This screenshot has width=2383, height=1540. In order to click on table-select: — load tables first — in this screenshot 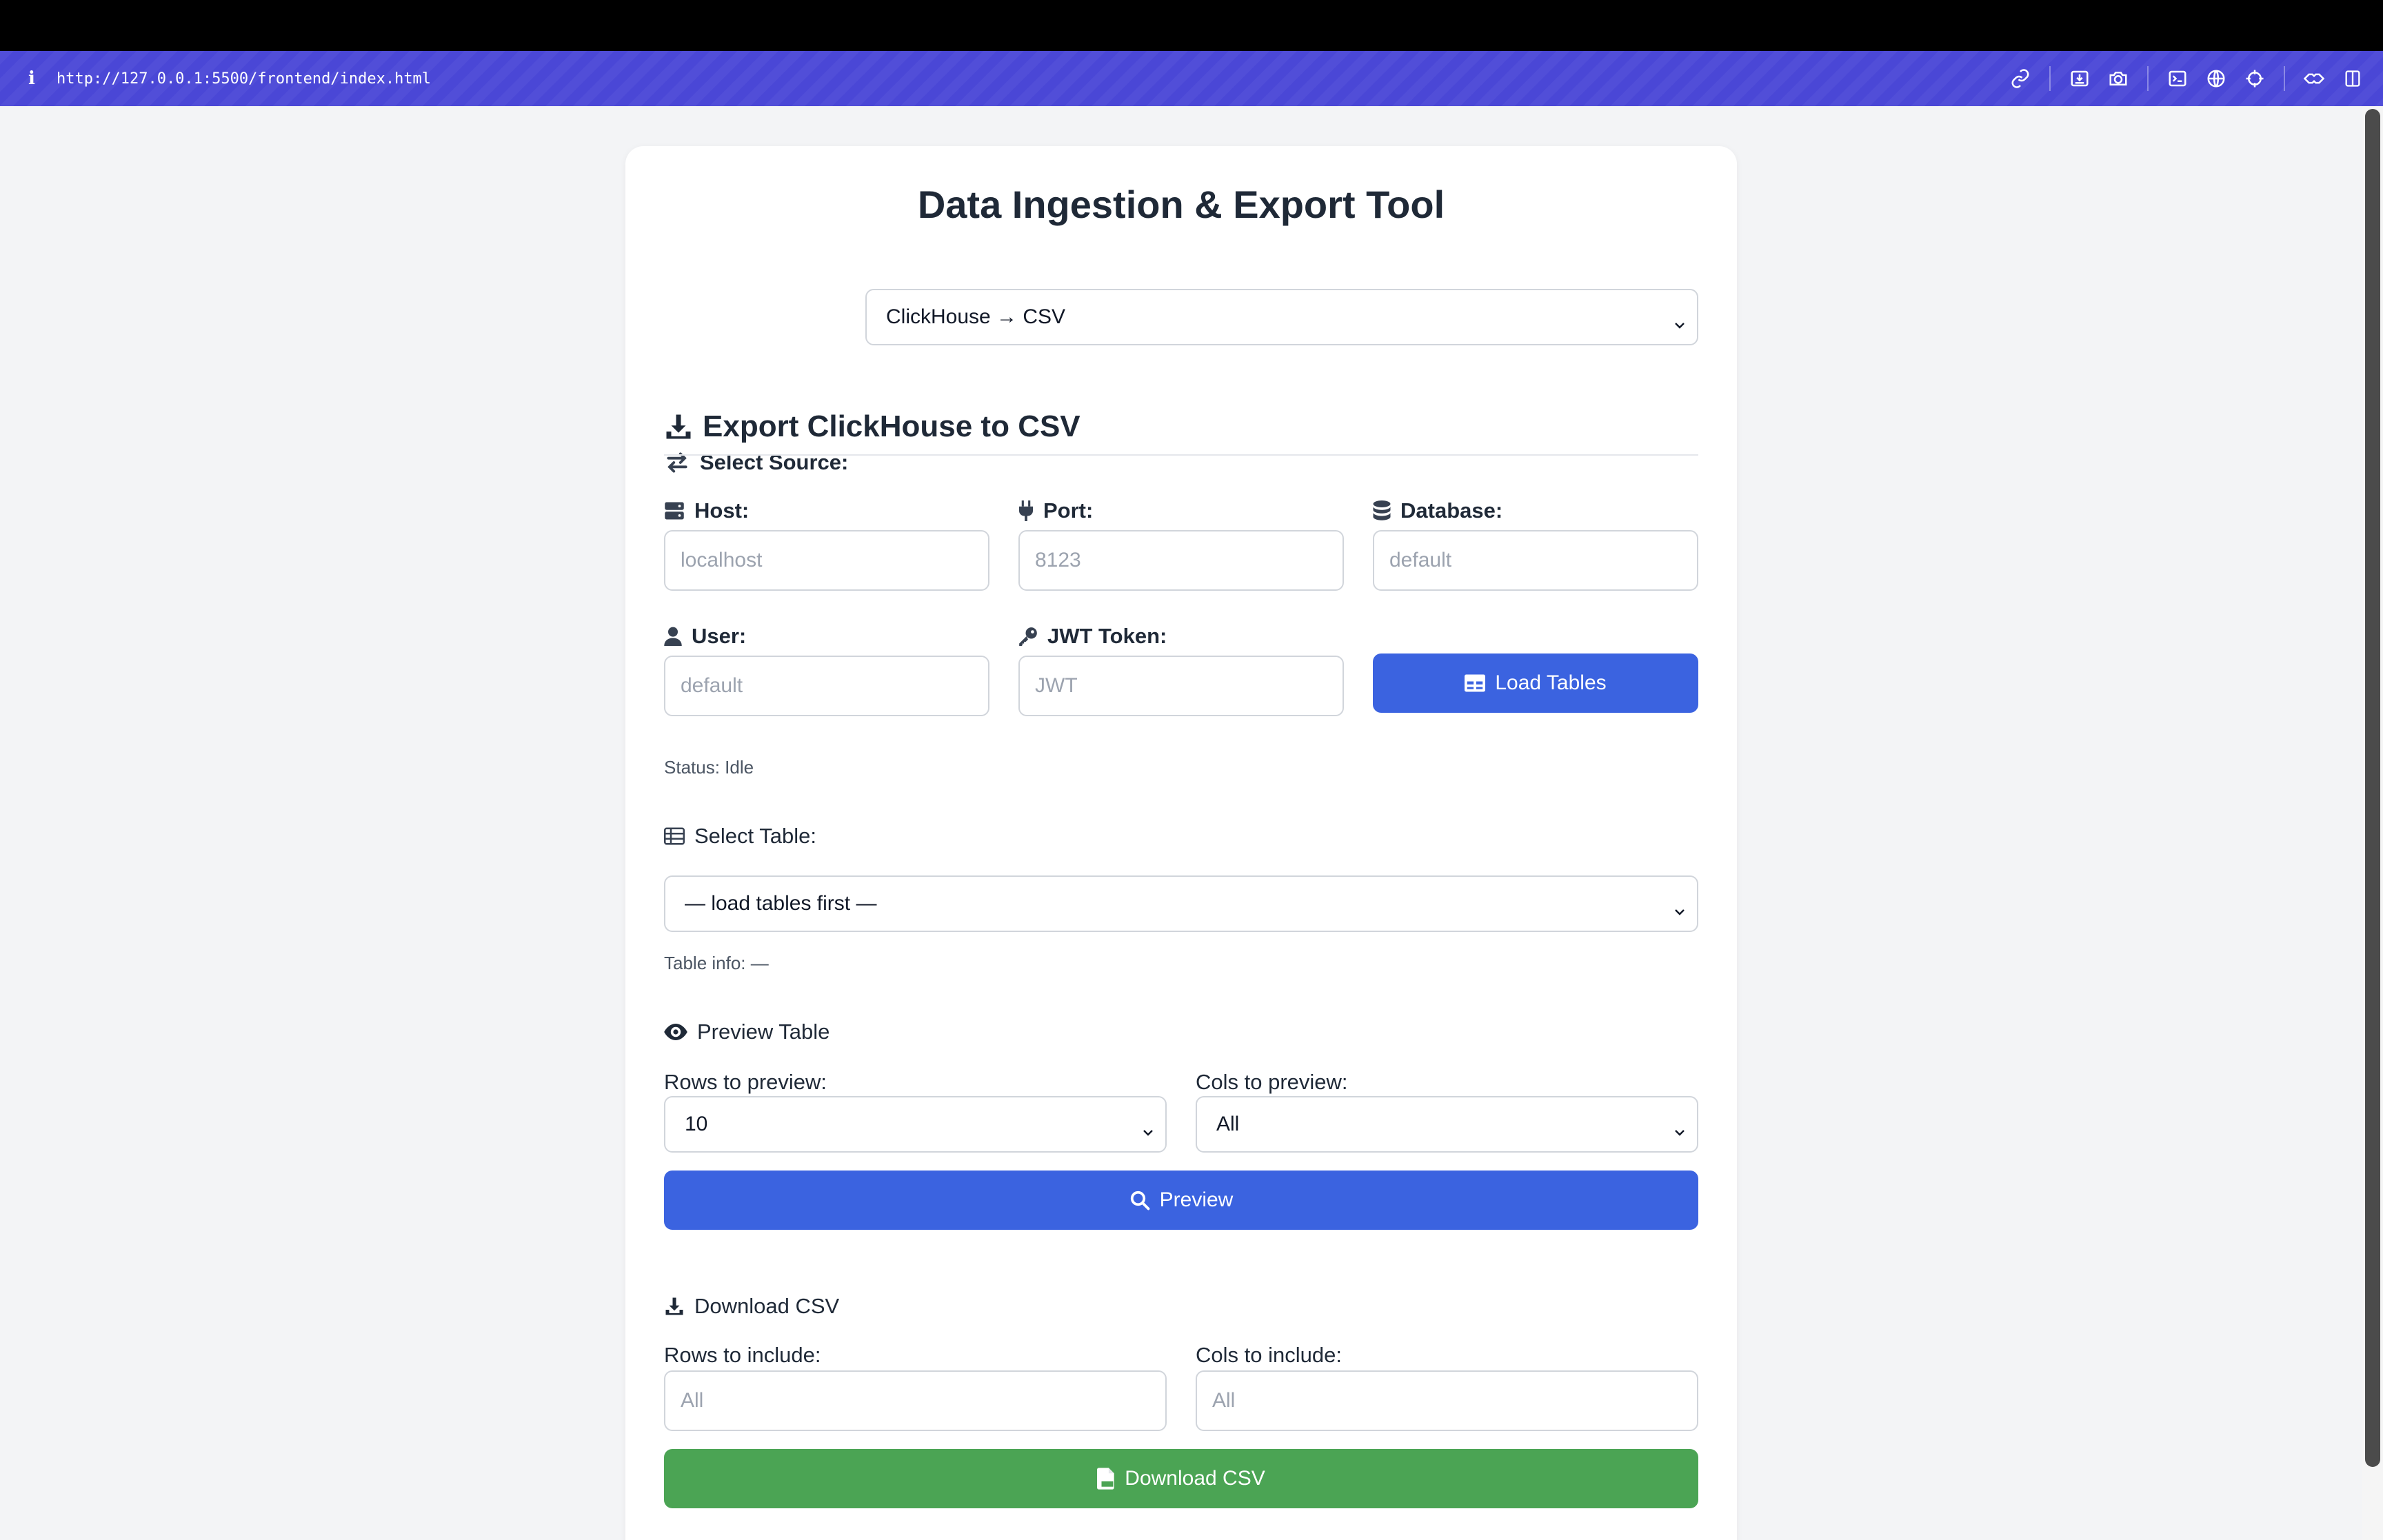, I will do `click(1181, 904)`.